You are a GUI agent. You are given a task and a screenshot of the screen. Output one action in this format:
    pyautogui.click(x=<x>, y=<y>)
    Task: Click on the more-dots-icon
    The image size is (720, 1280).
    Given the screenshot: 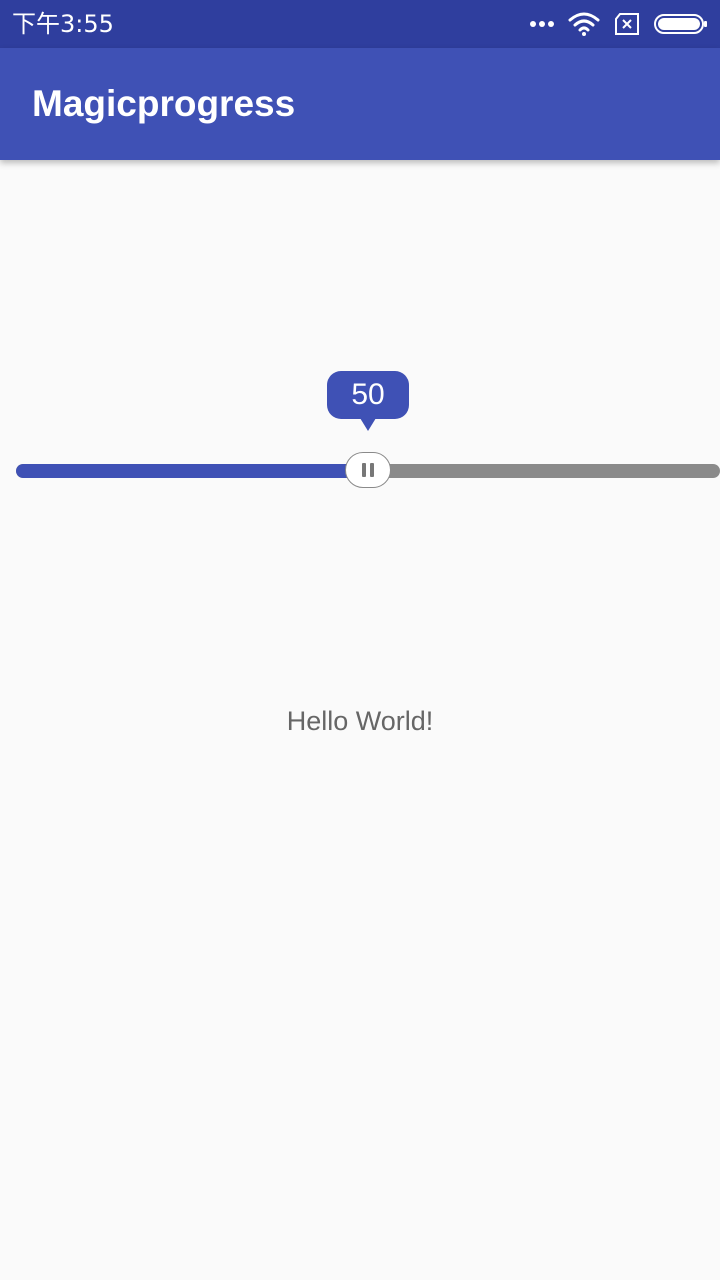 What is the action you would take?
    pyautogui.click(x=542, y=24)
    